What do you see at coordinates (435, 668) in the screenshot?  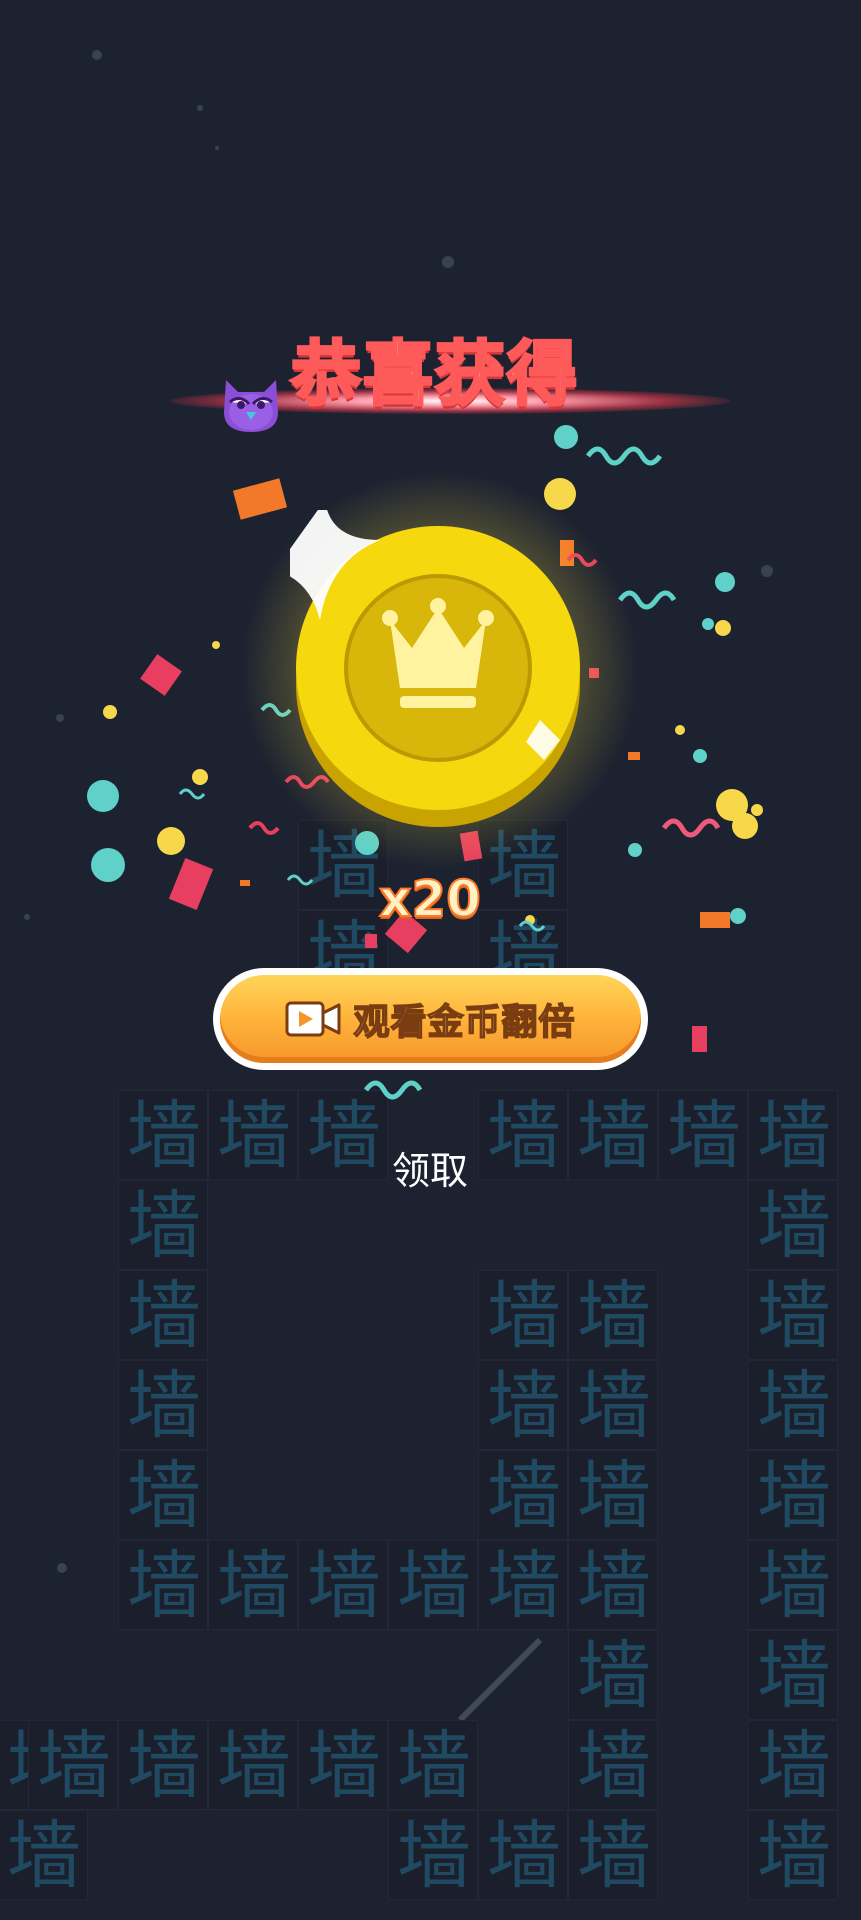 I see `crown-coin-icon` at bounding box center [435, 668].